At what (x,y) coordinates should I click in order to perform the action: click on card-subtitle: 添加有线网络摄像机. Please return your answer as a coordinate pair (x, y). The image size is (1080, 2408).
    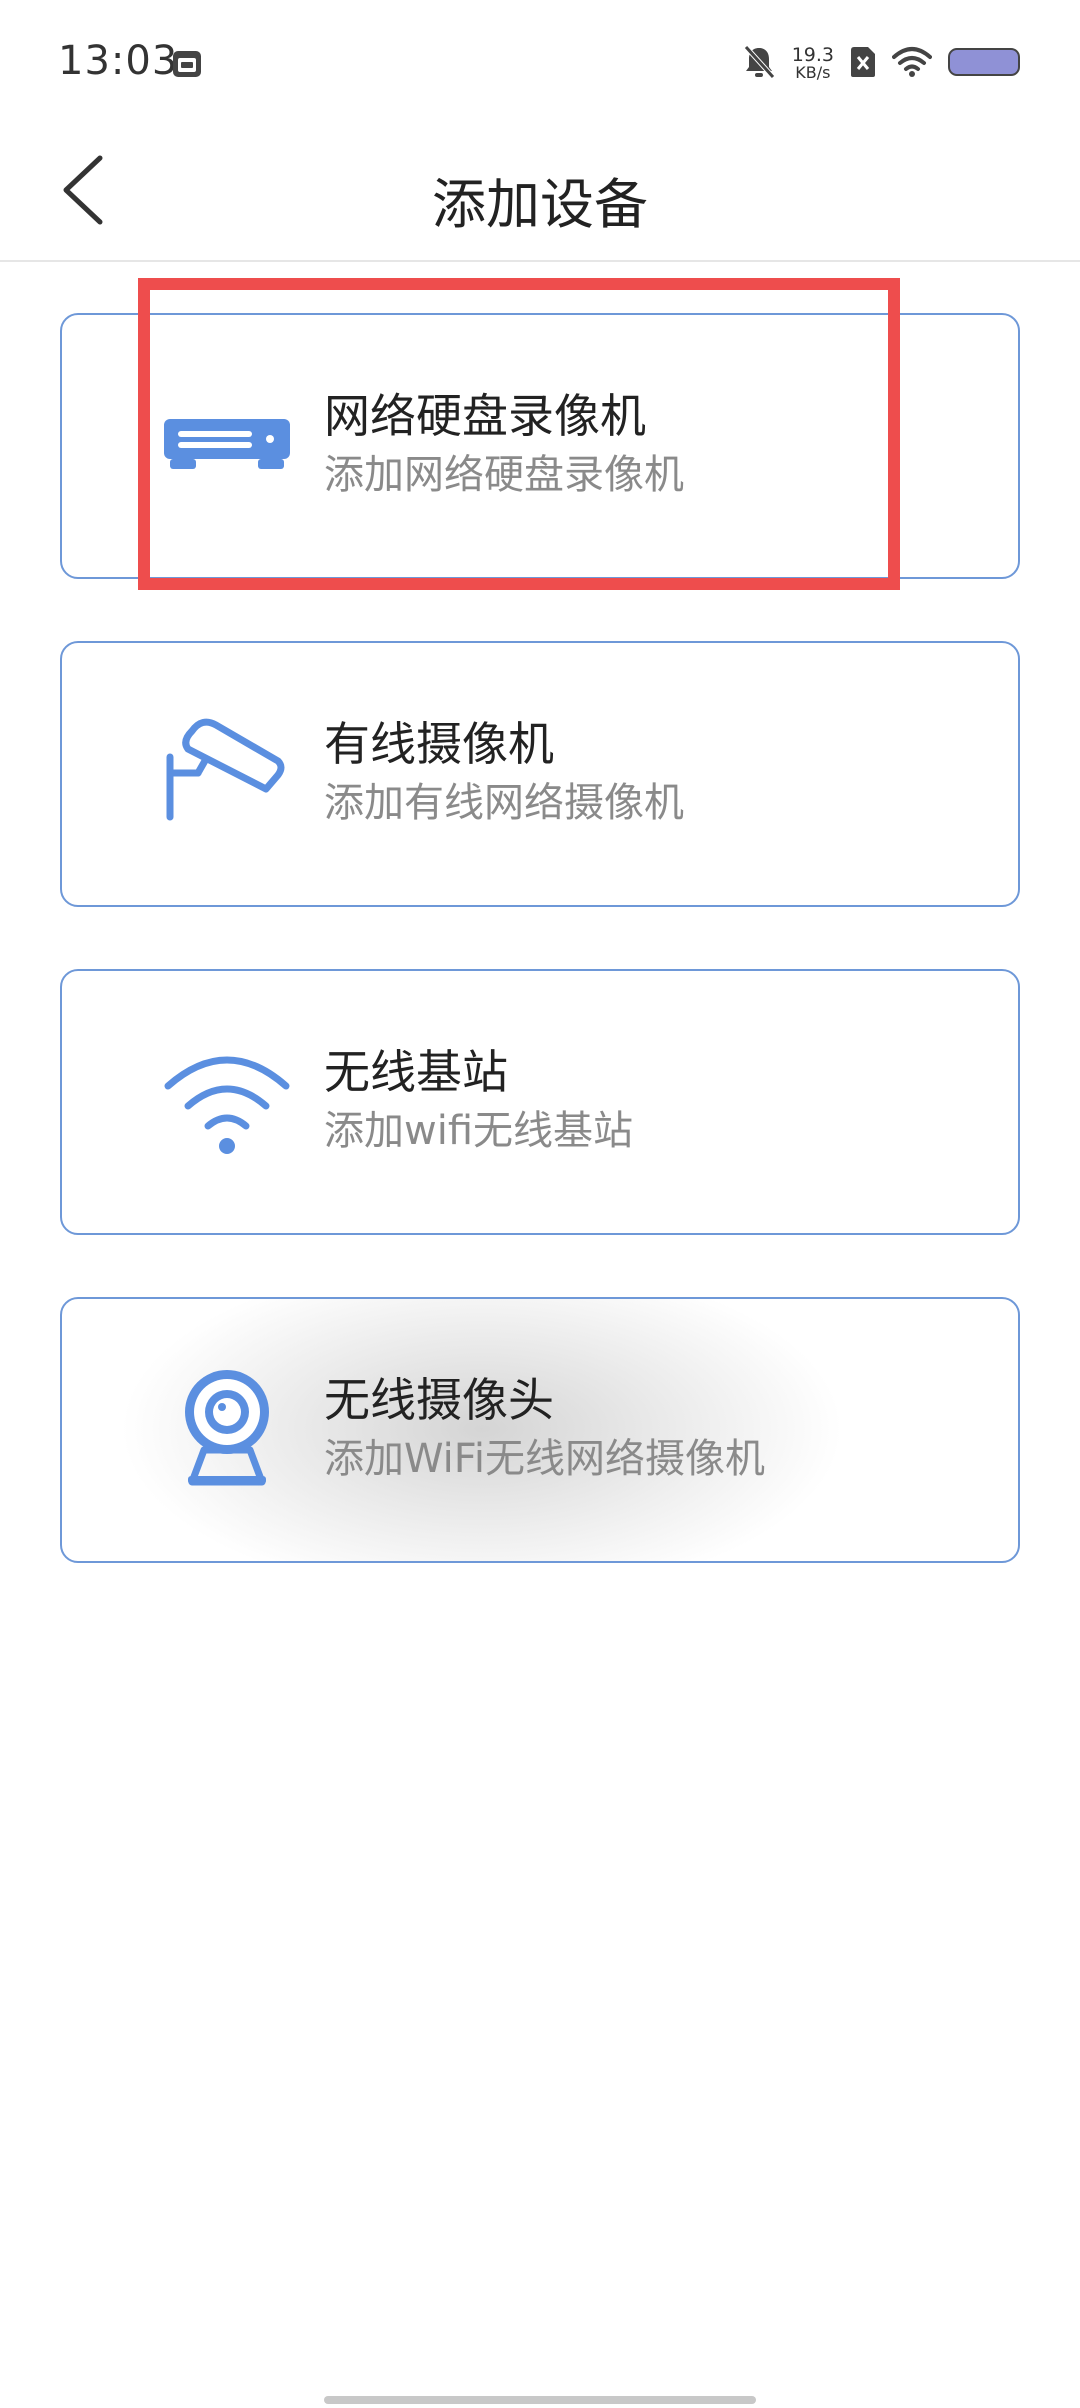
    Looking at the image, I should click on (504, 803).